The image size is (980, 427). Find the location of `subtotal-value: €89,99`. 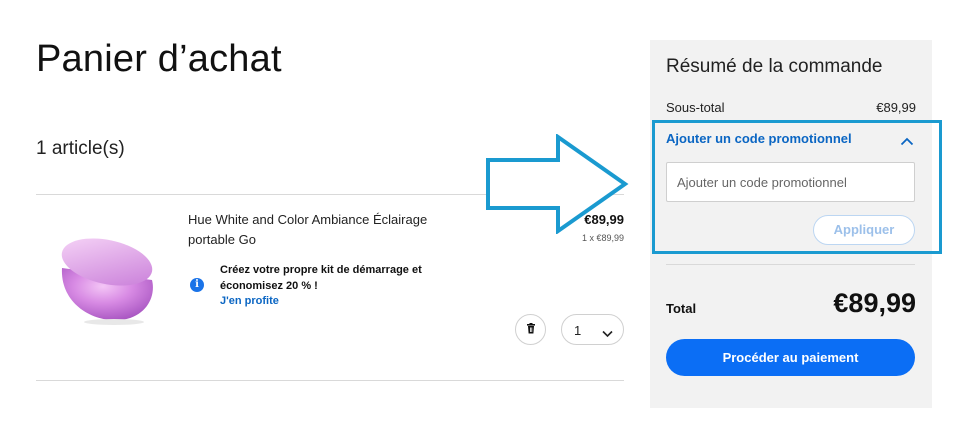

subtotal-value: €89,99 is located at coordinates (896, 107).